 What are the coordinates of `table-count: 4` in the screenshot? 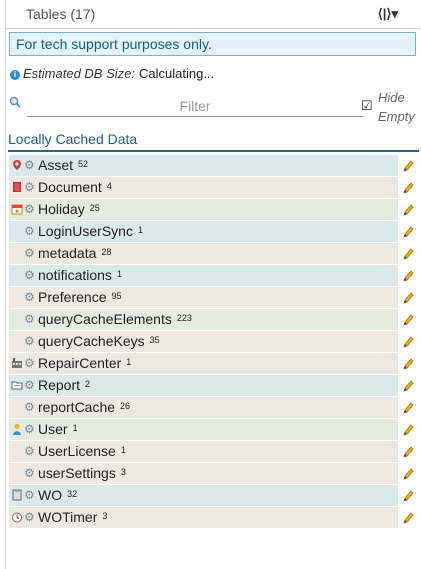 It's located at (109, 186).